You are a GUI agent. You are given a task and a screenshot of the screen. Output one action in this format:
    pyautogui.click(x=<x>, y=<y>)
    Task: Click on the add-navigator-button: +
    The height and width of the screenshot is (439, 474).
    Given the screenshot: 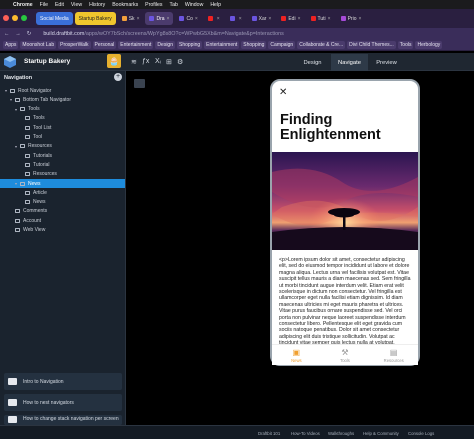 What is the action you would take?
    pyautogui.click(x=118, y=77)
    